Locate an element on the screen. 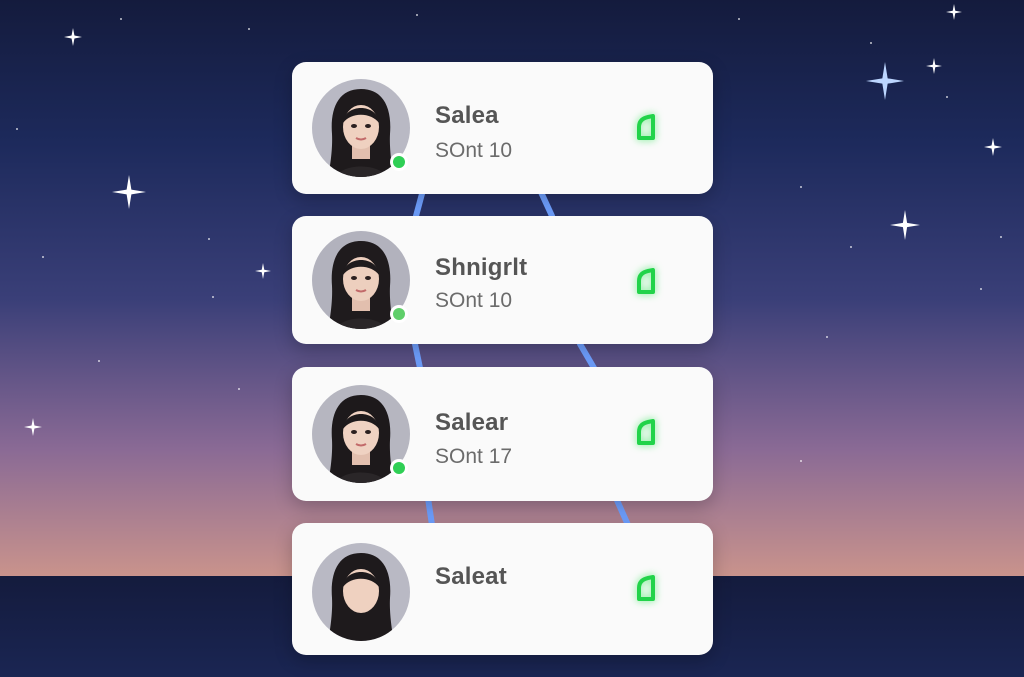 The height and width of the screenshot is (677, 1024). contact-card: Shnigrlt SOnt 10 is located at coordinates (502, 280).